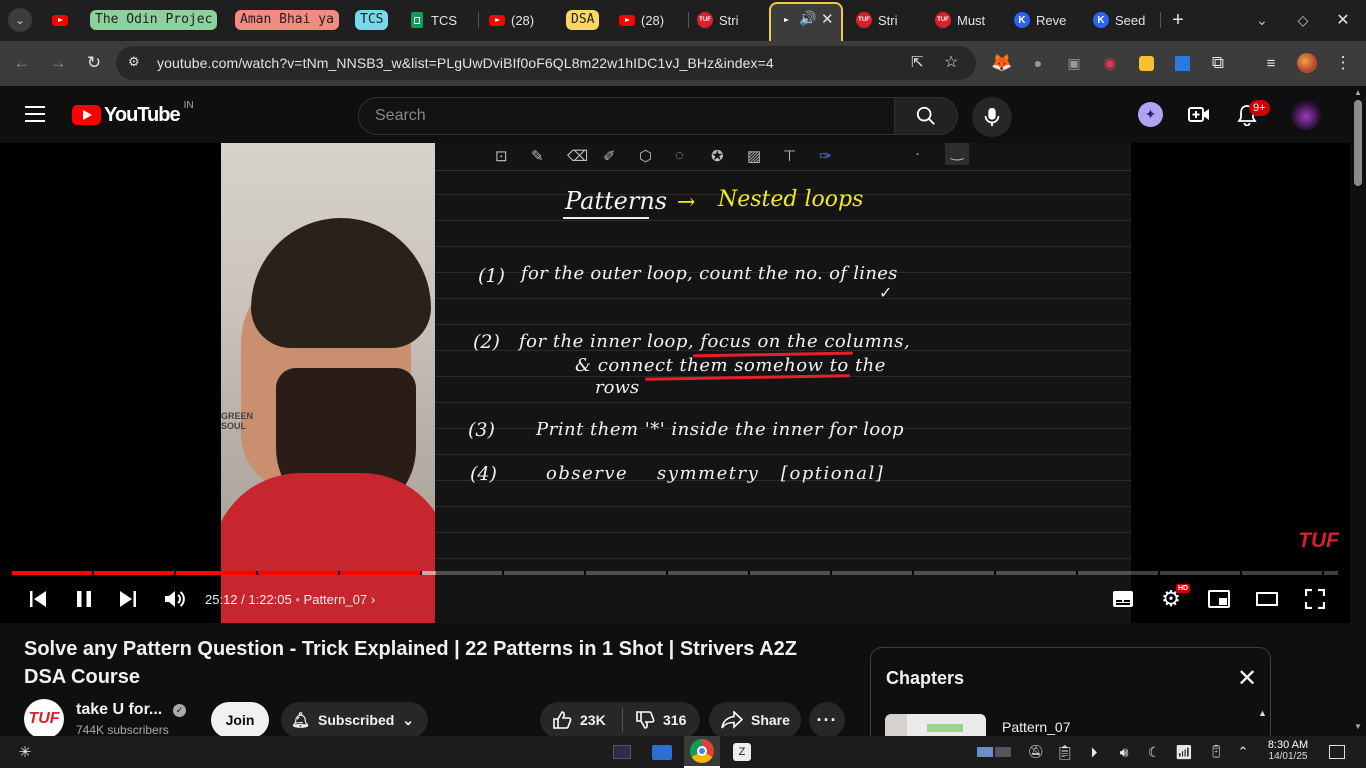 The height and width of the screenshot is (768, 1366). I want to click on youtube-icon, so click(60, 20).